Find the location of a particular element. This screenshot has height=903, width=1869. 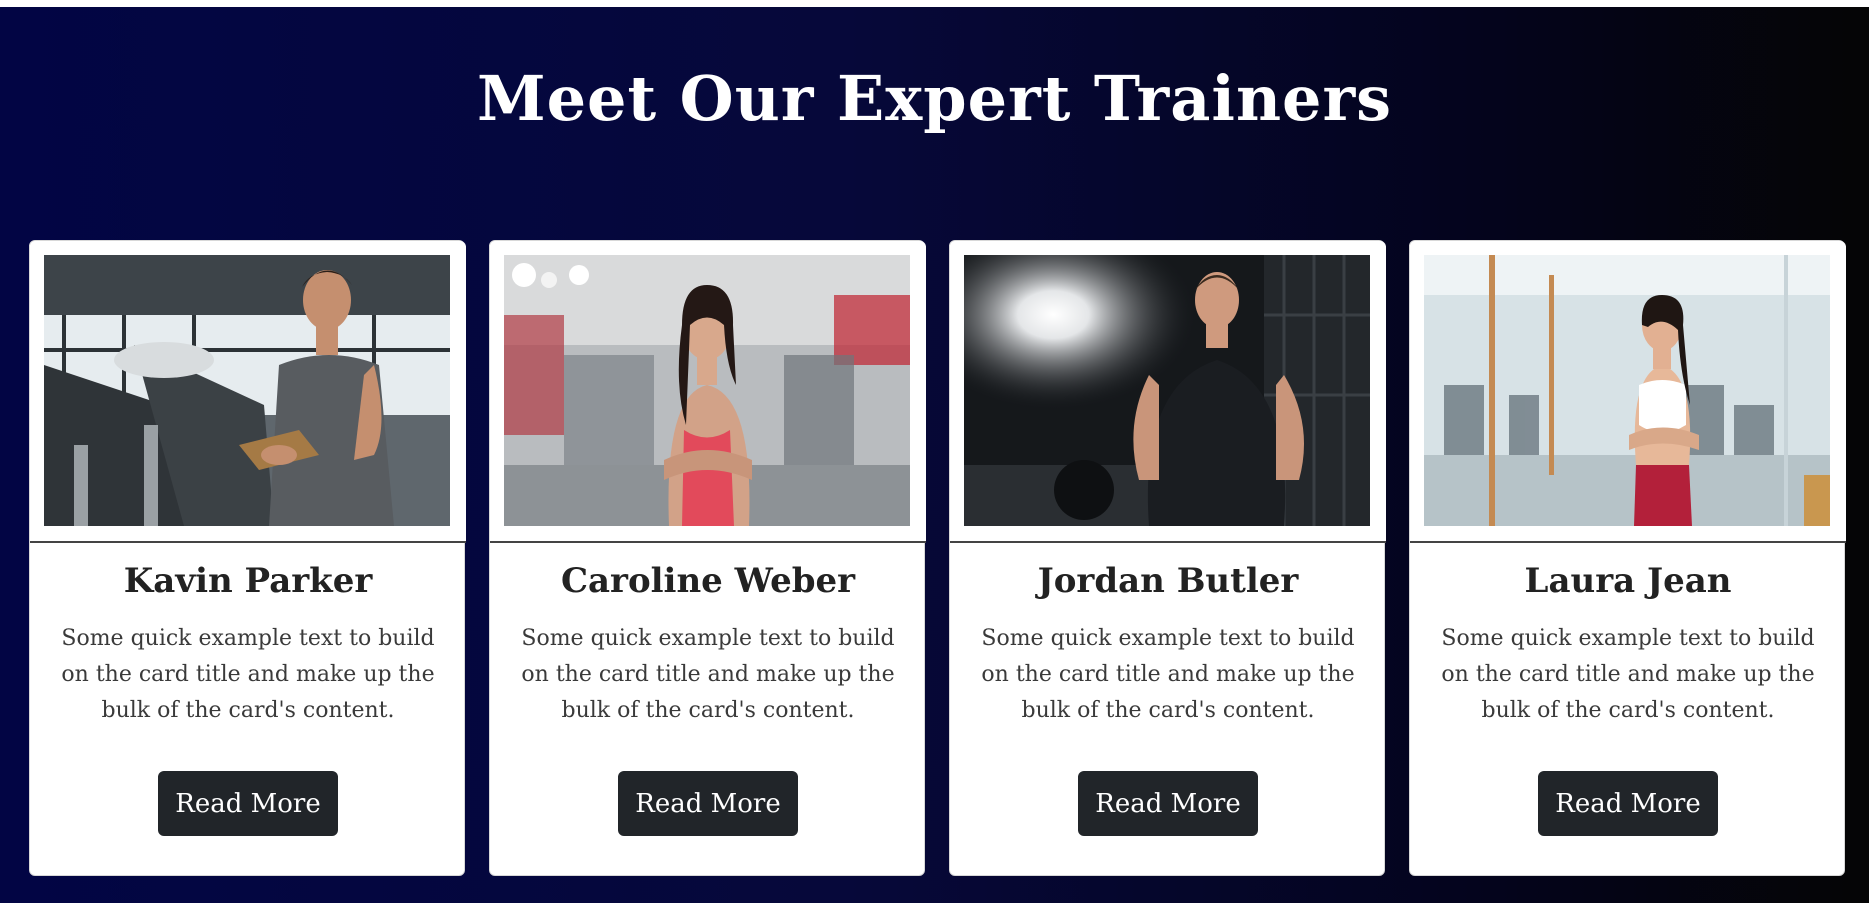

trainer-name: Jordan Butler is located at coordinates (1168, 581).